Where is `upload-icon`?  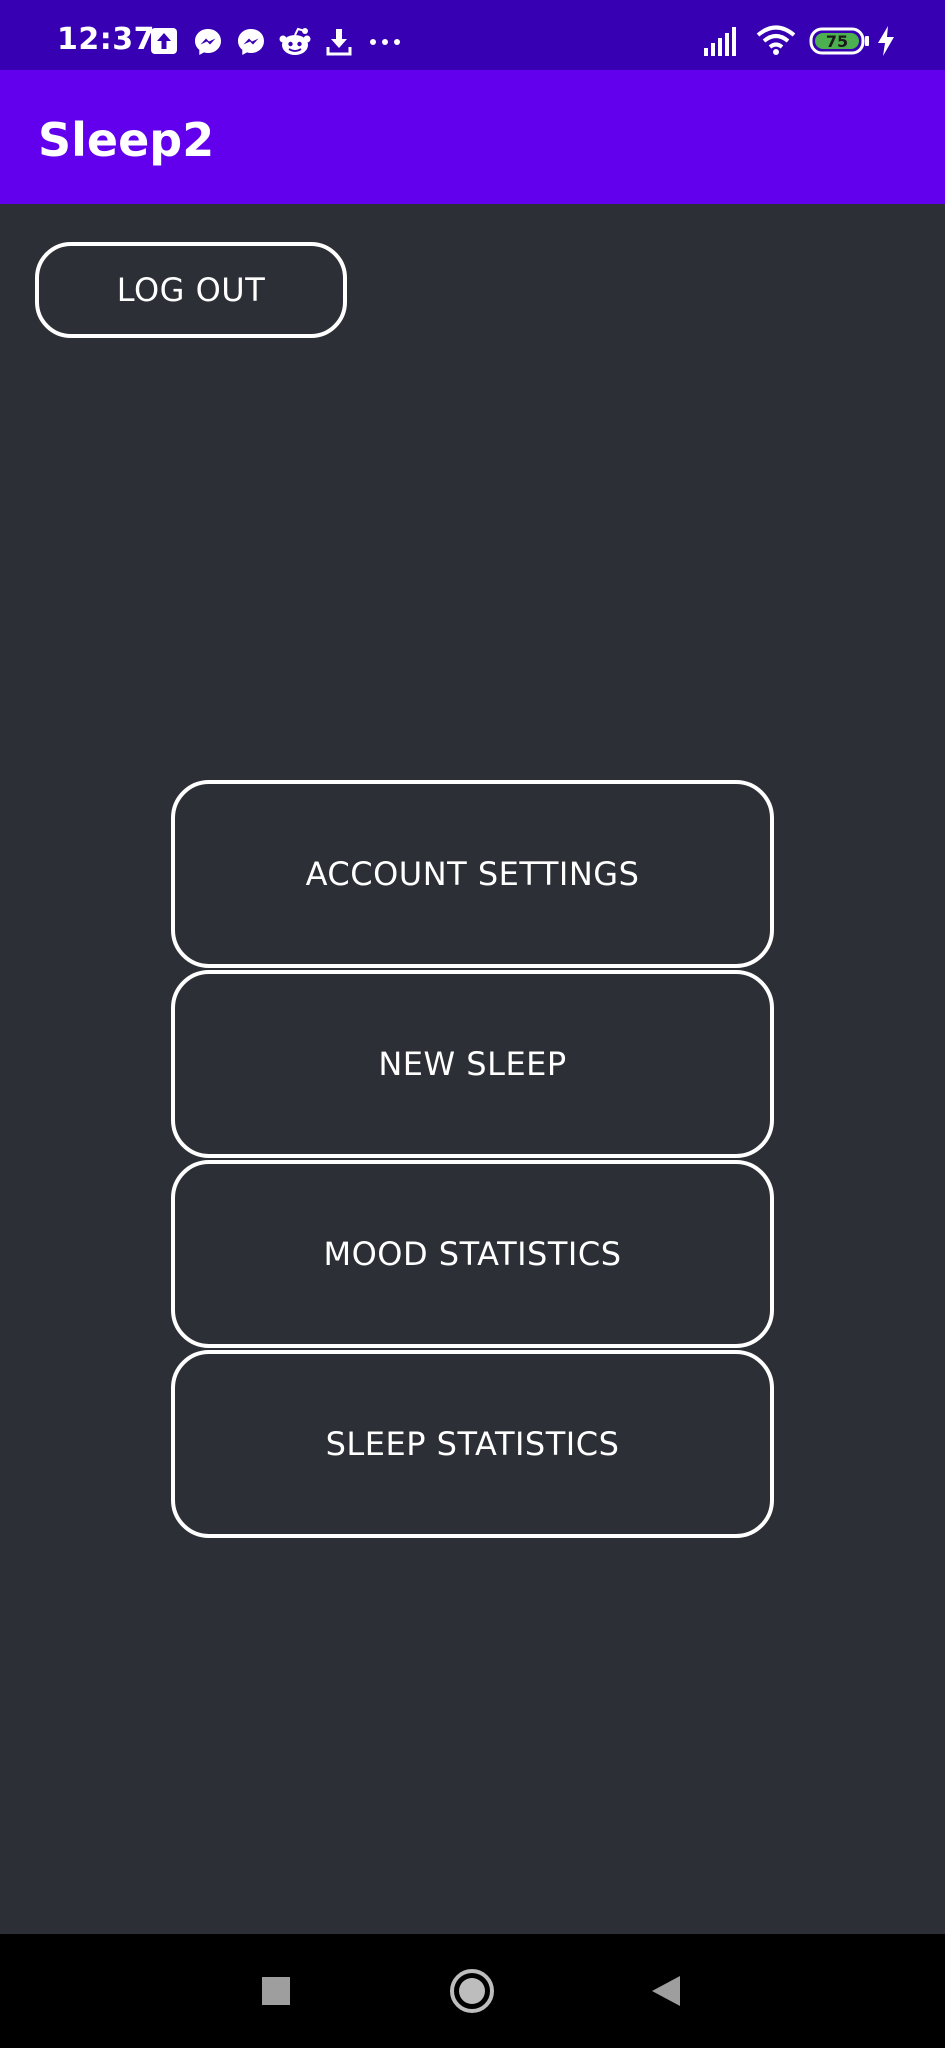 upload-icon is located at coordinates (164, 43).